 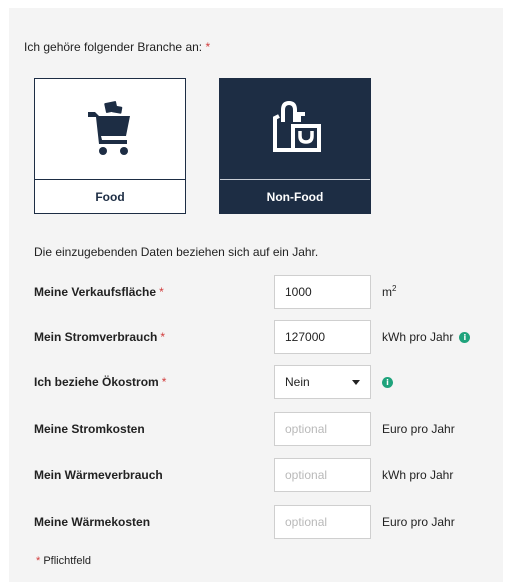 What do you see at coordinates (264, 337) in the screenshot?
I see `row-stromverbrauch: Mein Stromverbrauch * kWh pro Jahr i` at bounding box center [264, 337].